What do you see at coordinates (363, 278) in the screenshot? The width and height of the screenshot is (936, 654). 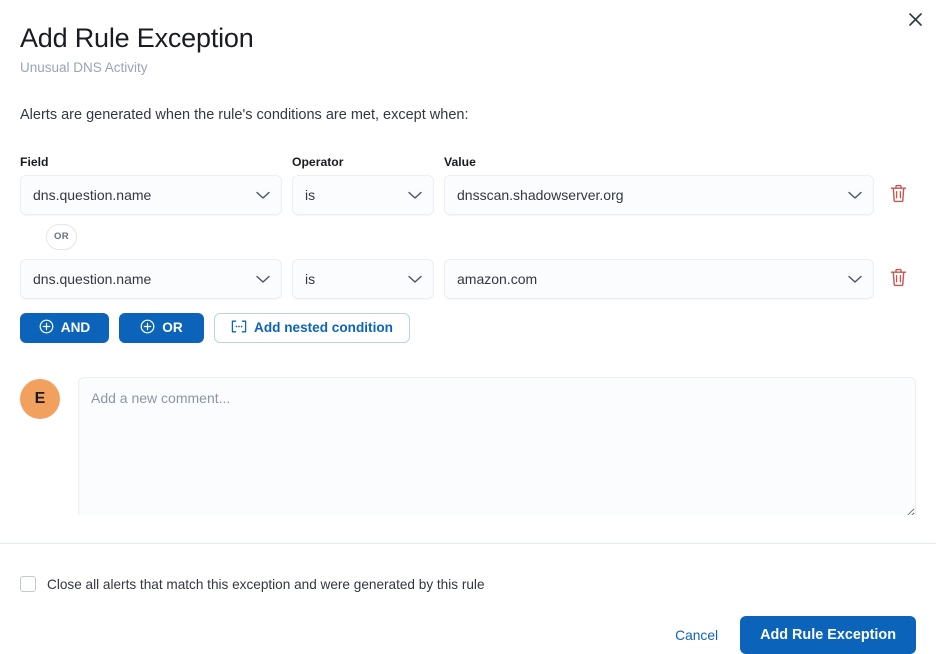 I see `operator-select-1: is` at bounding box center [363, 278].